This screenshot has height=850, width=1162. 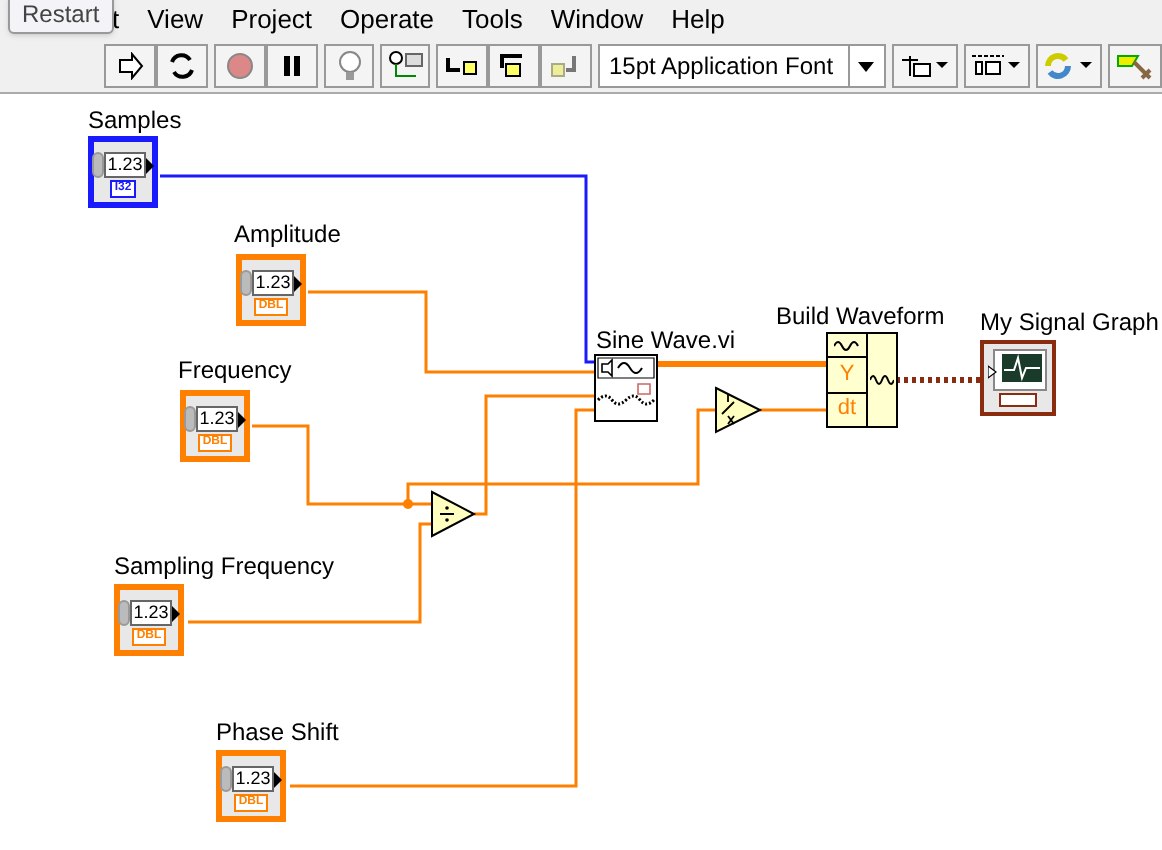 What do you see at coordinates (739, 410) in the screenshot?
I see `reciprocal-node` at bounding box center [739, 410].